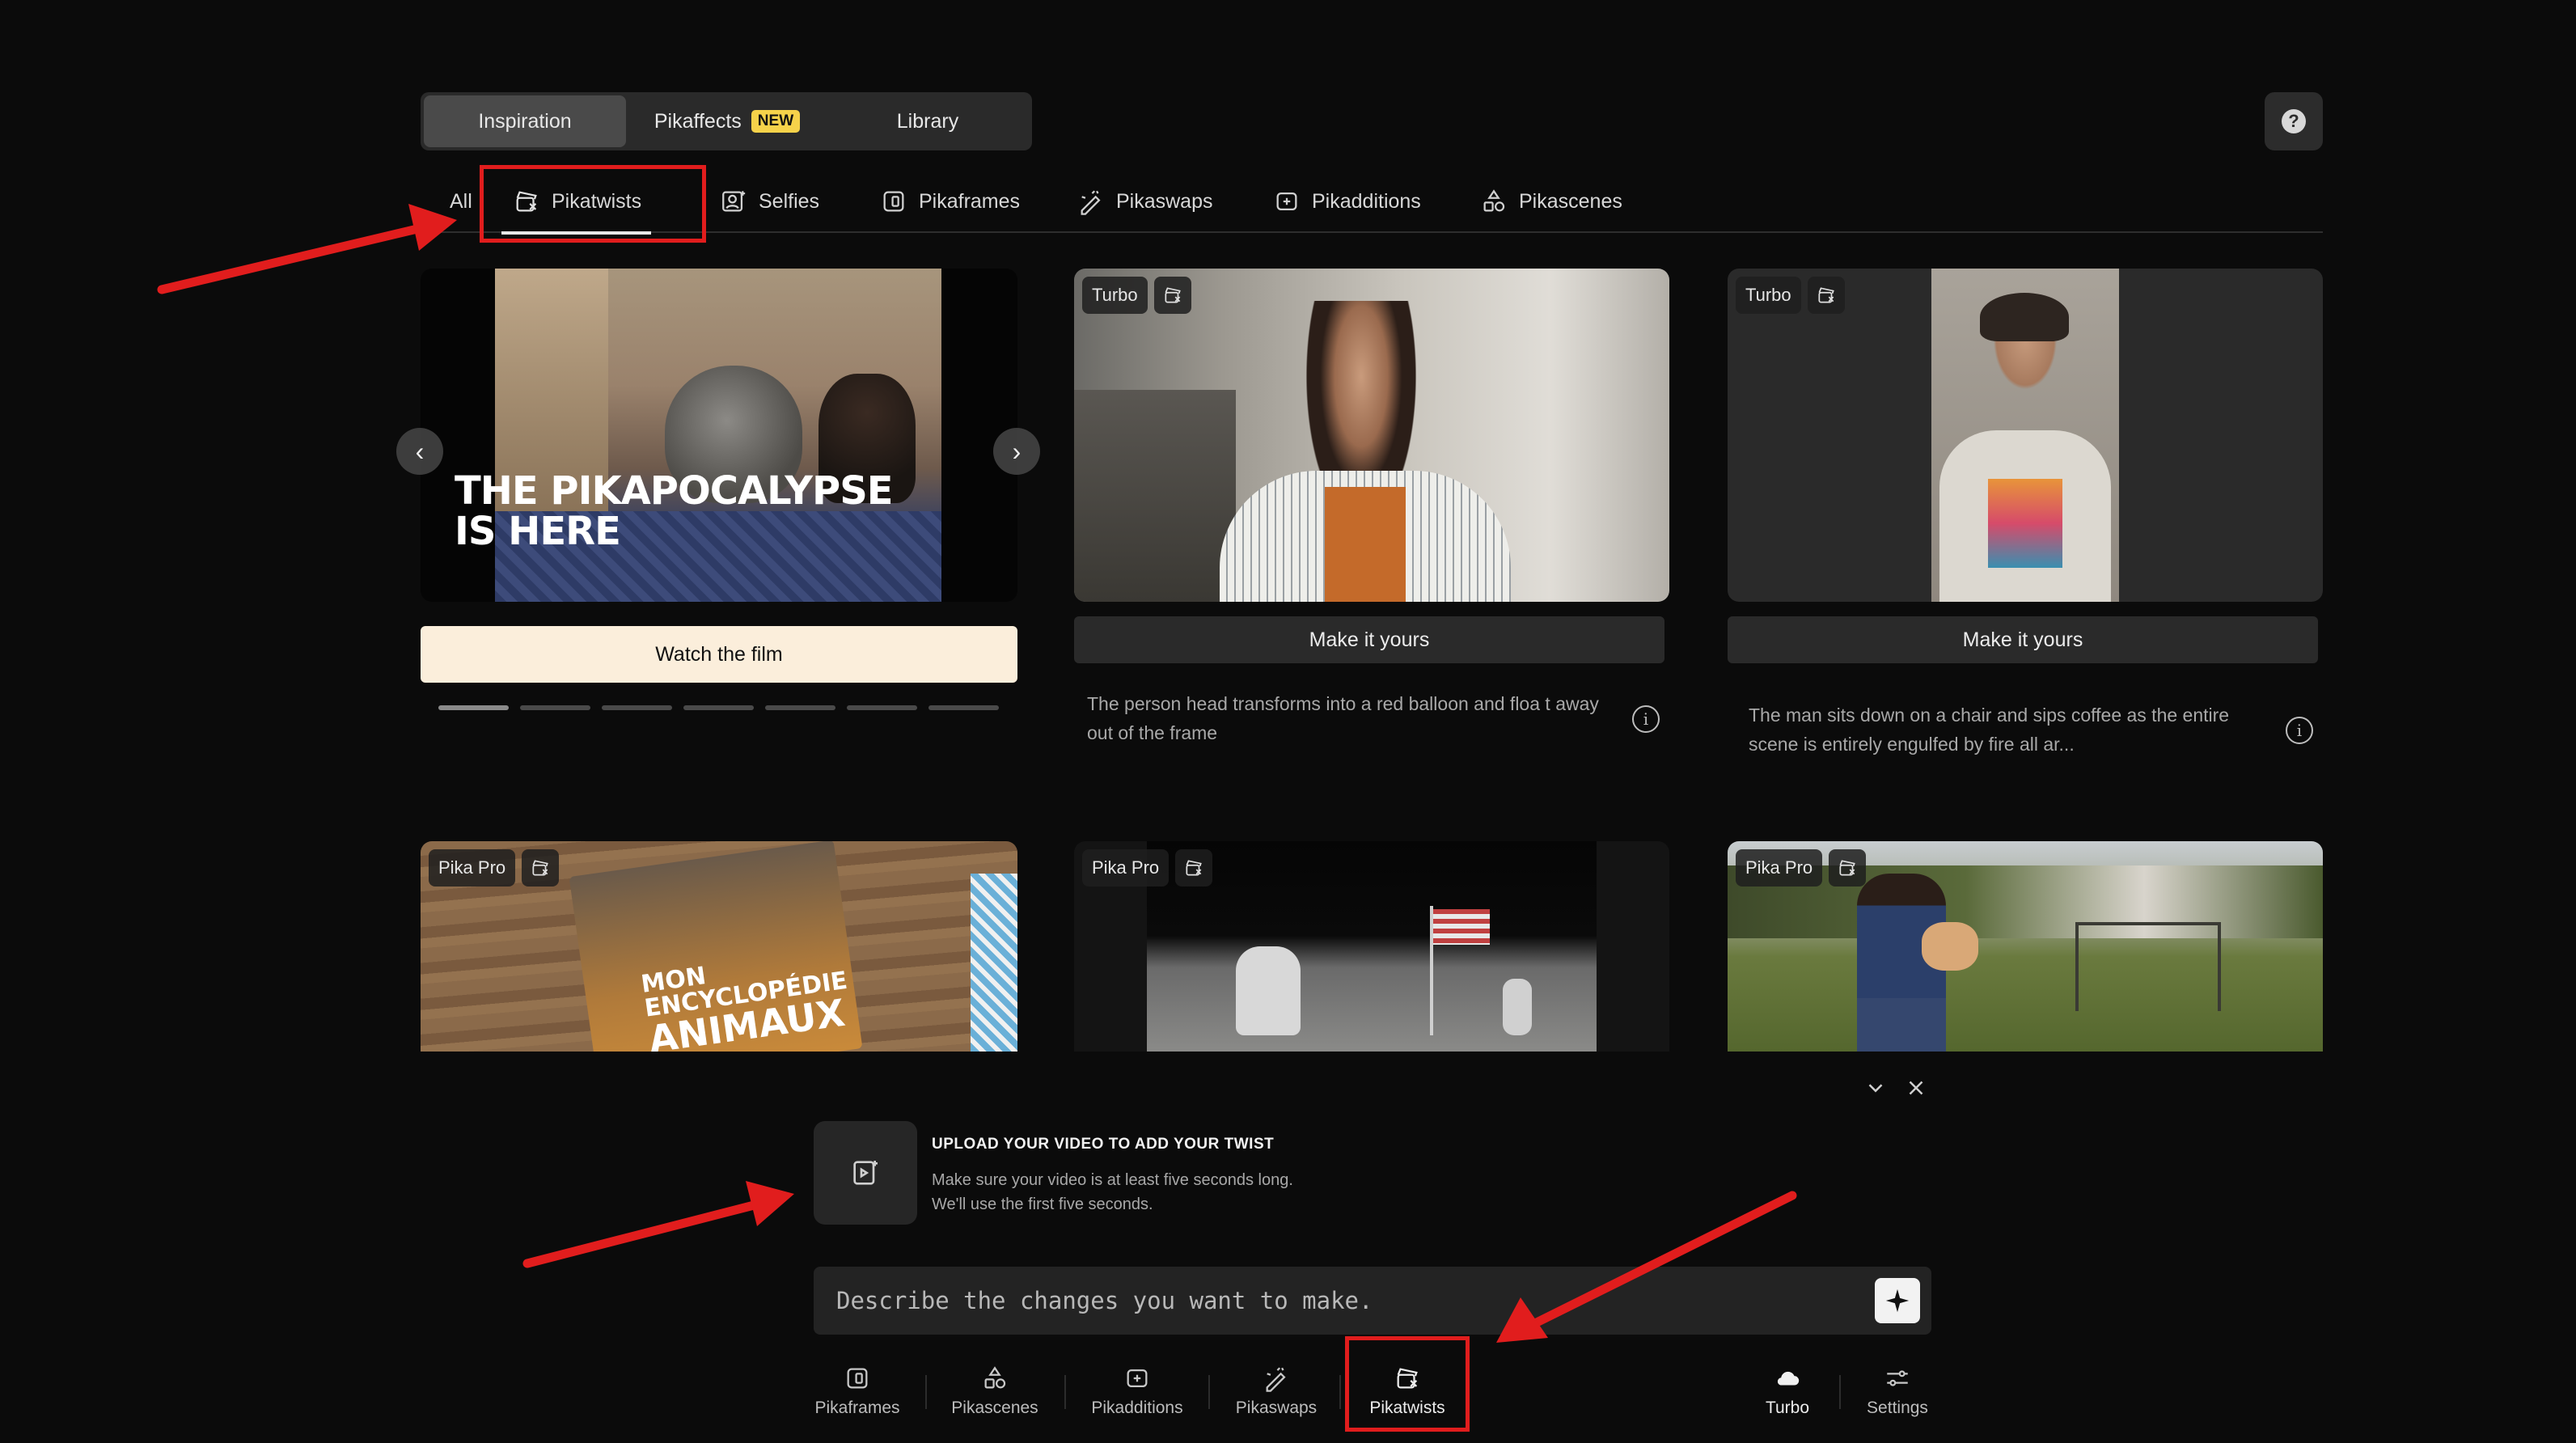 The image size is (2576, 1443). I want to click on card1-kitchen-bg, so click(1155, 496).